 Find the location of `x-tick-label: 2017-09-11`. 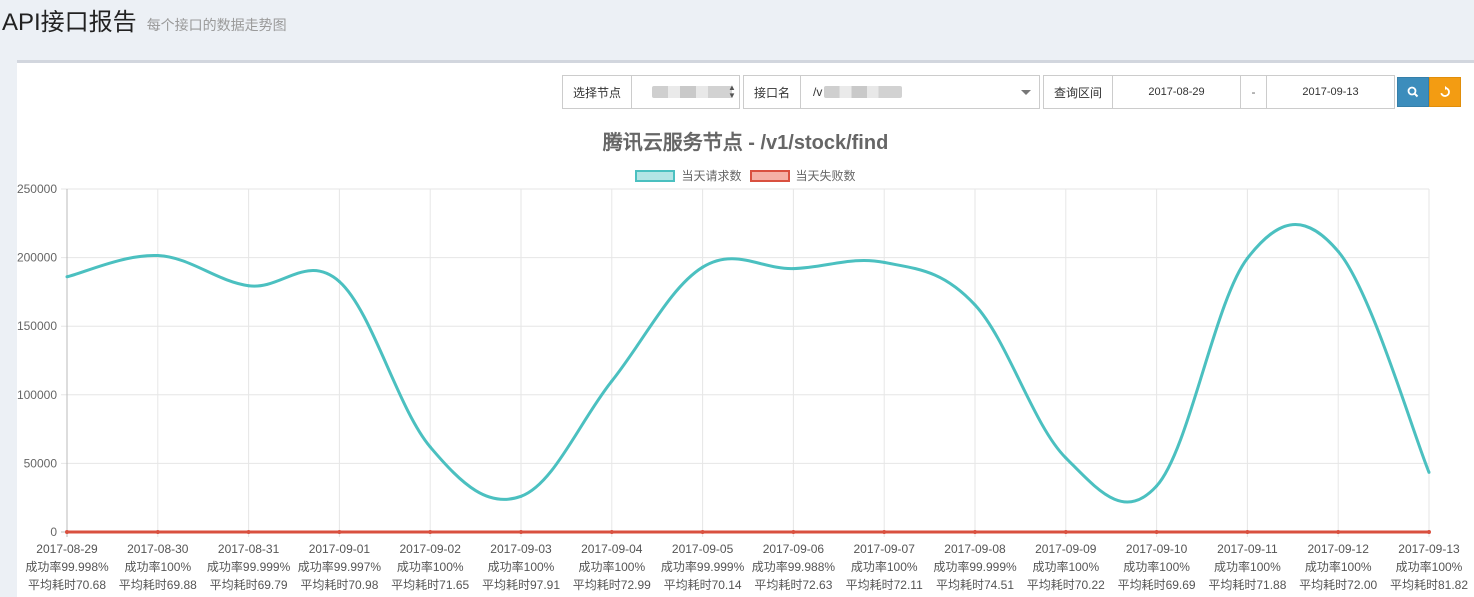

x-tick-label: 2017-09-11 is located at coordinates (1247, 549).